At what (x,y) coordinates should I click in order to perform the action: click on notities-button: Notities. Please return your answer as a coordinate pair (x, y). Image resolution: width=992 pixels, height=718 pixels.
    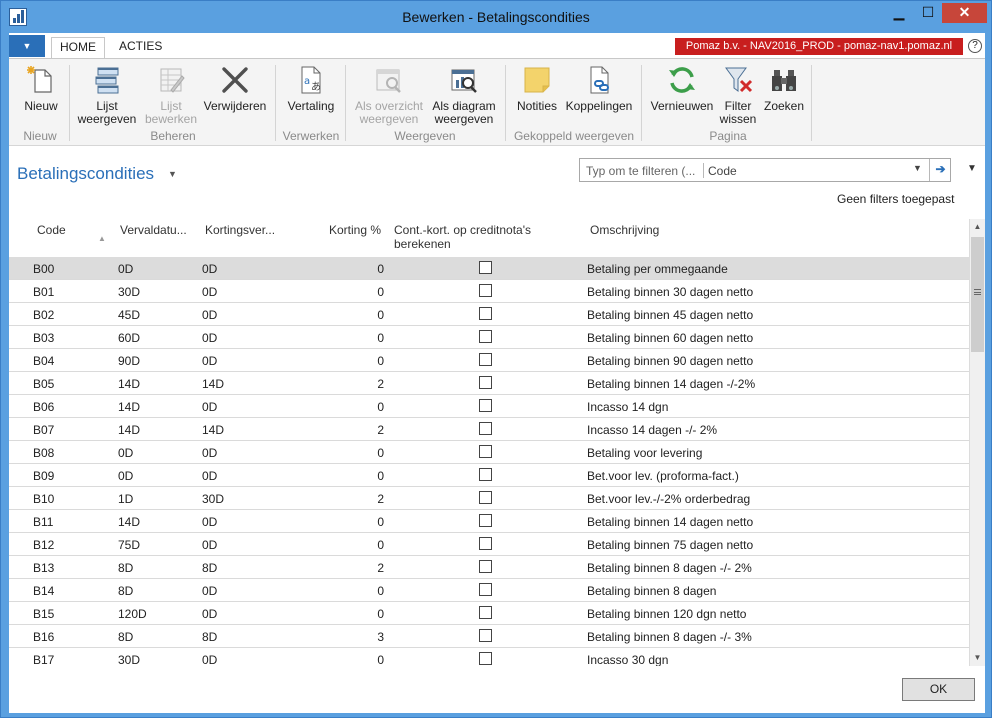
    Looking at the image, I should click on (537, 88).